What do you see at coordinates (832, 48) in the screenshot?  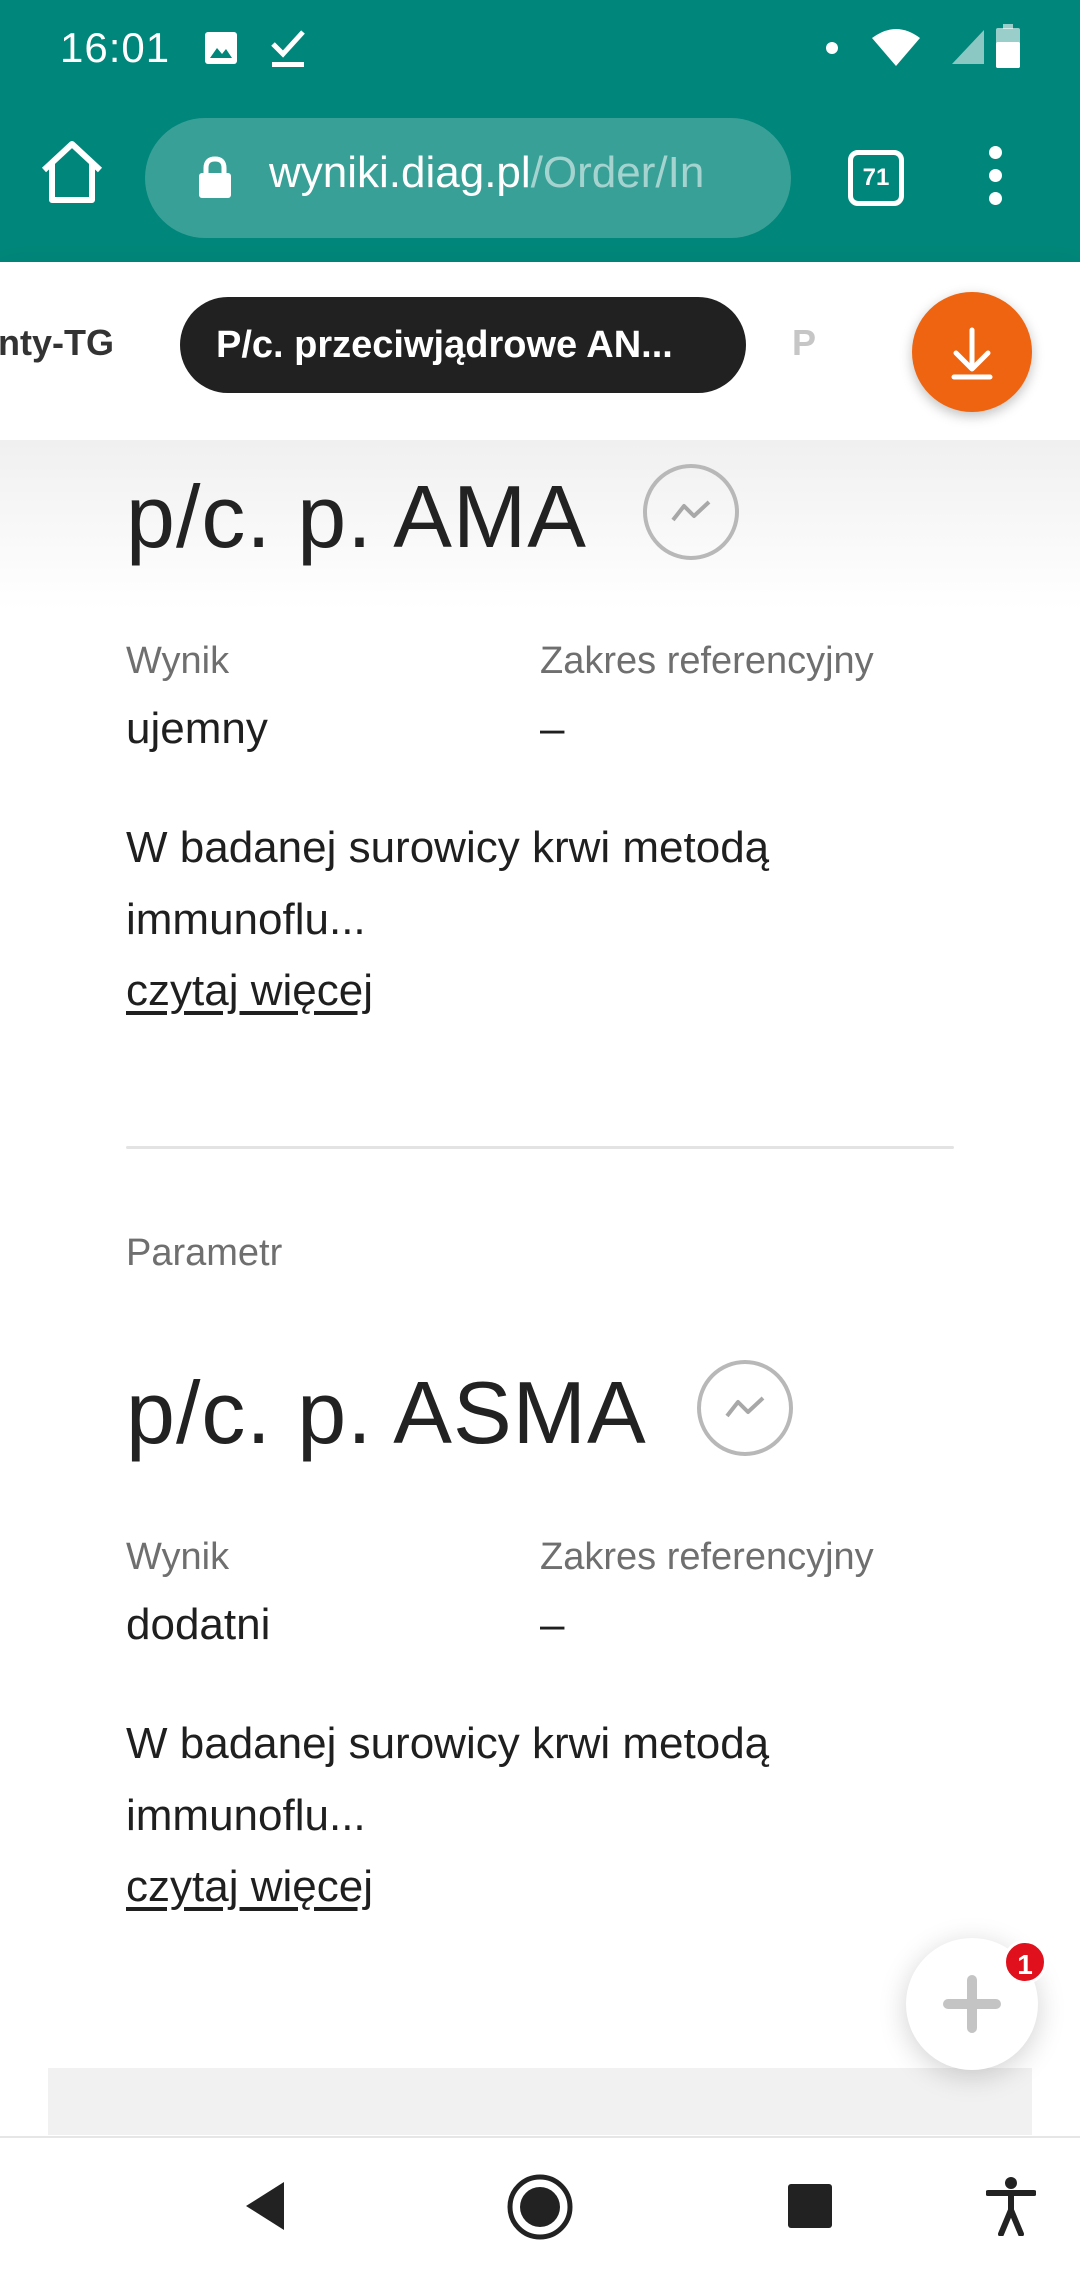 I see `dot-icon` at bounding box center [832, 48].